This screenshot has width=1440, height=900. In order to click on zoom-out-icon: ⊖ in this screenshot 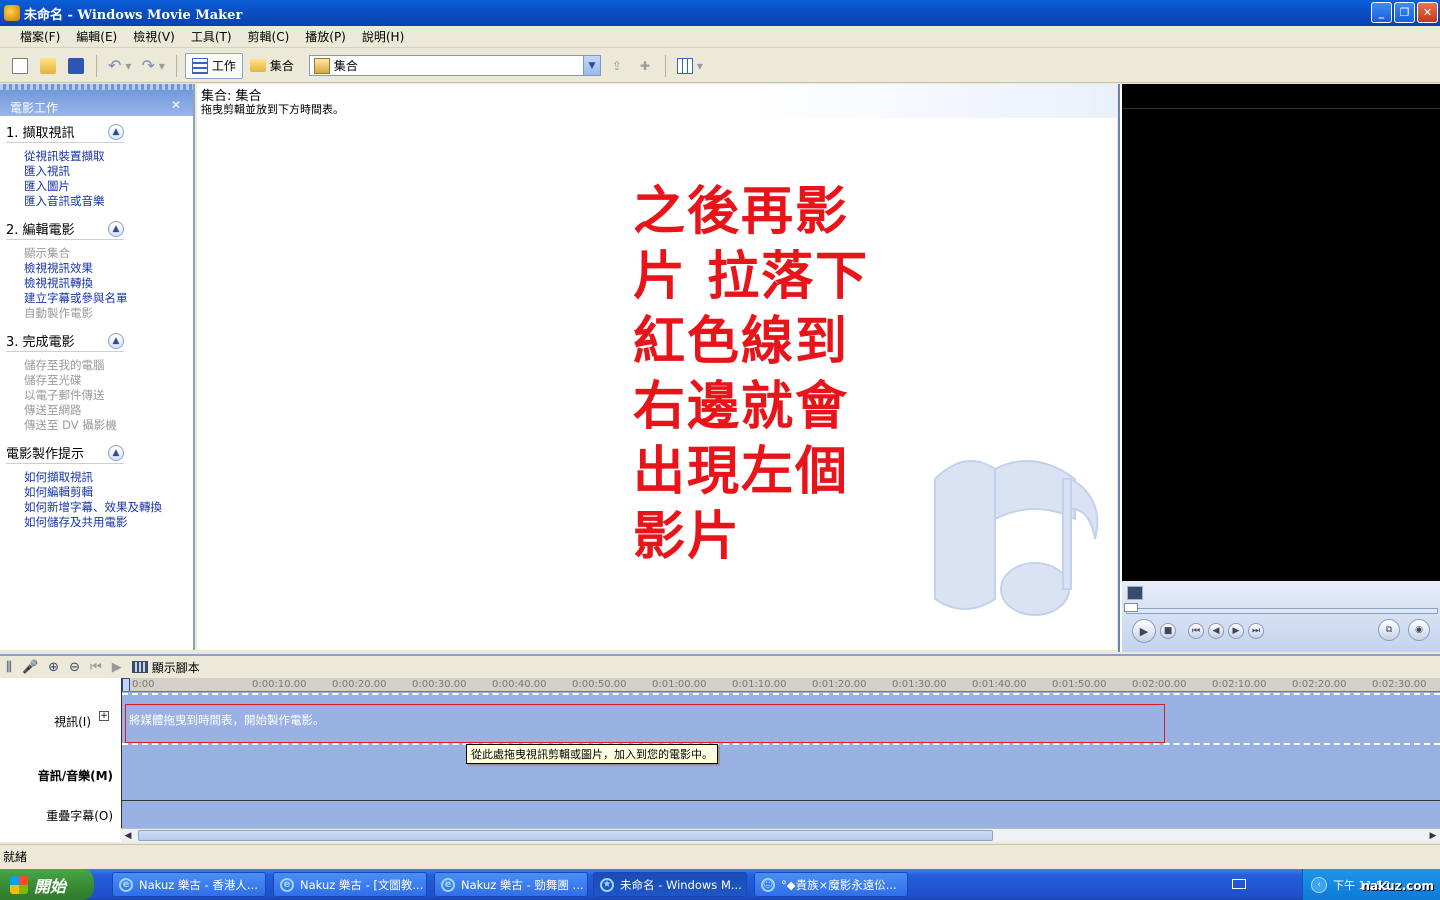, I will do `click(74, 667)`.